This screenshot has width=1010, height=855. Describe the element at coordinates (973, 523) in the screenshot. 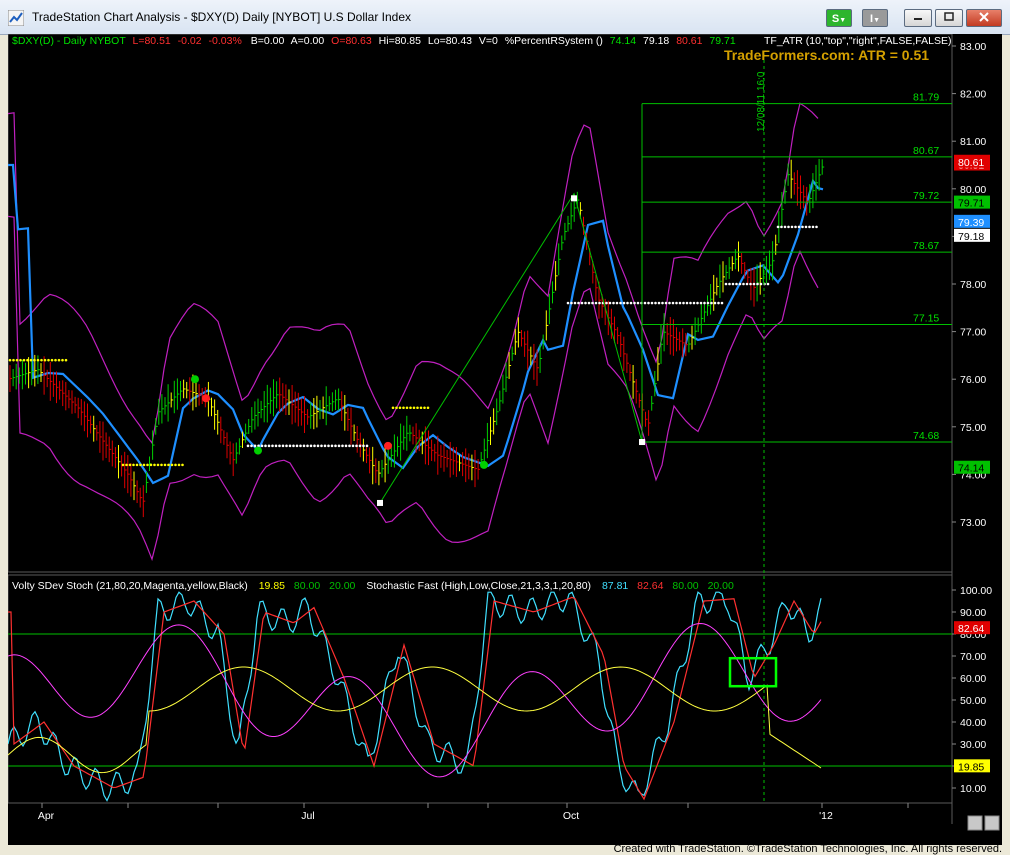

I see `price-tick-label: 73.00` at that location.